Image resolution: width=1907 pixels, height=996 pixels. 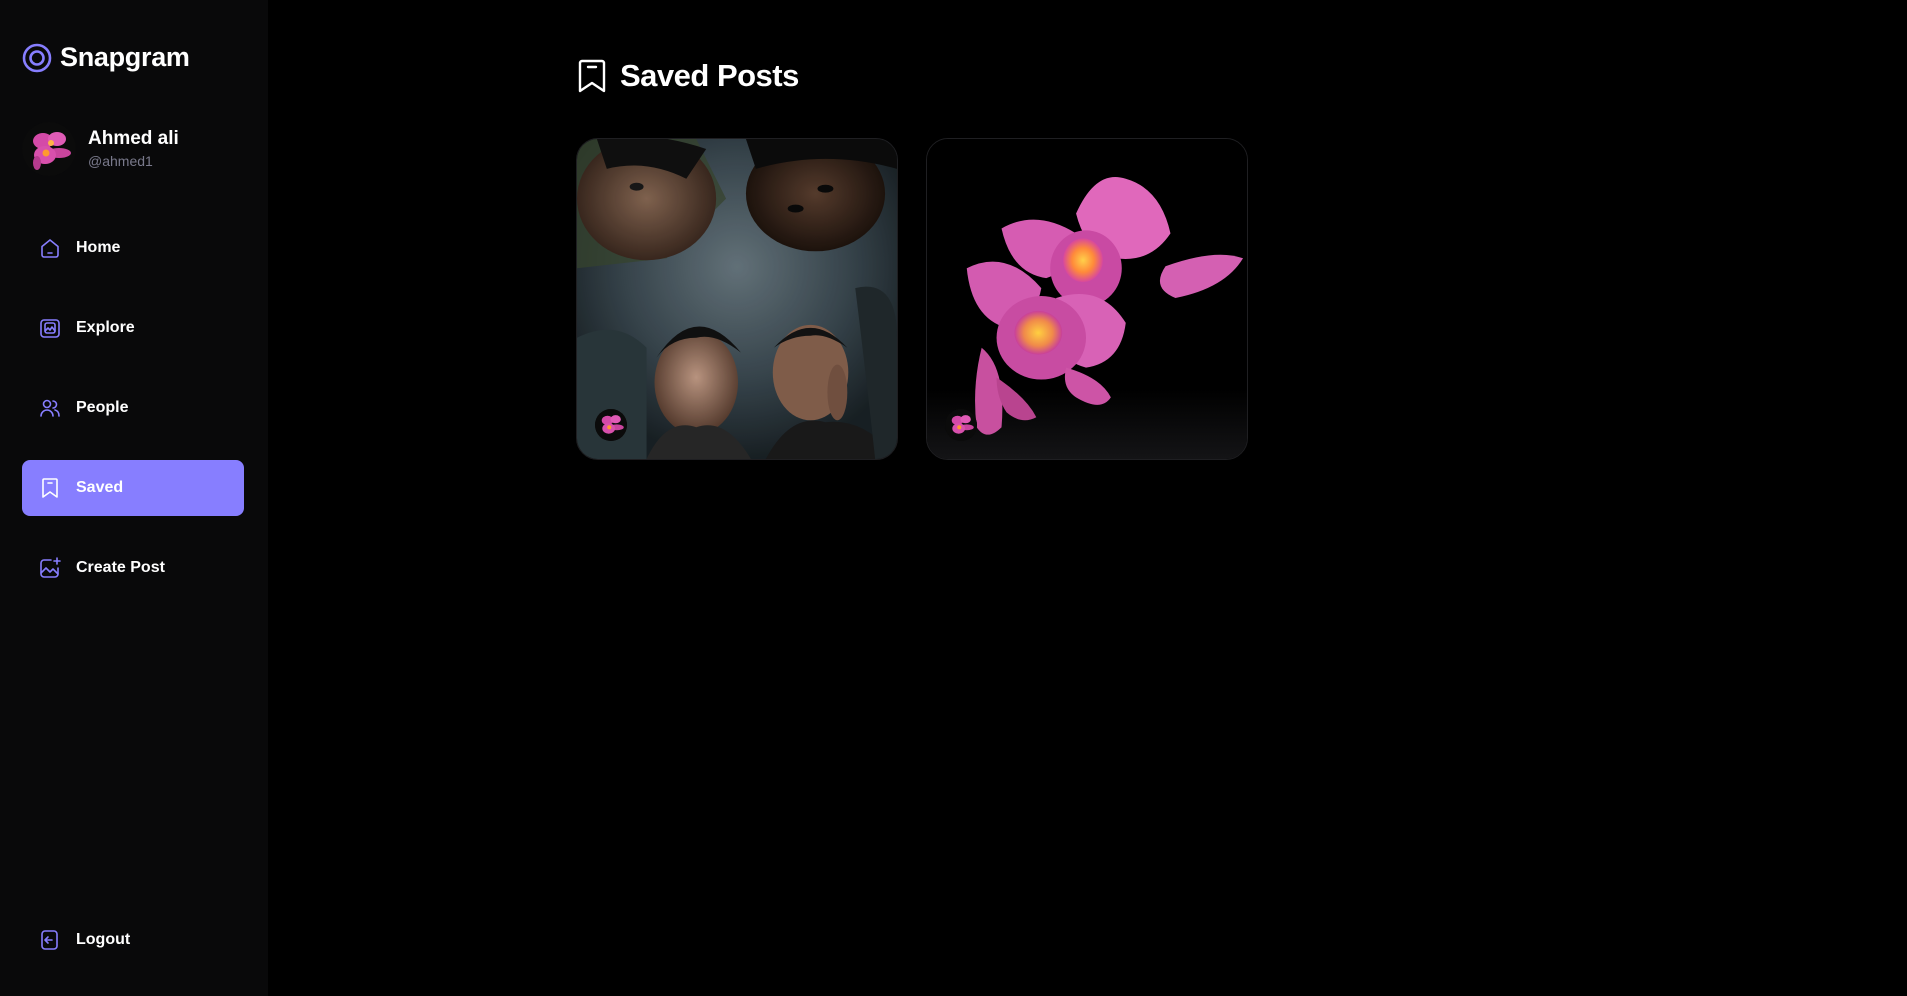 I want to click on sidebar-item-create-post: Create Post, so click(x=133, y=568).